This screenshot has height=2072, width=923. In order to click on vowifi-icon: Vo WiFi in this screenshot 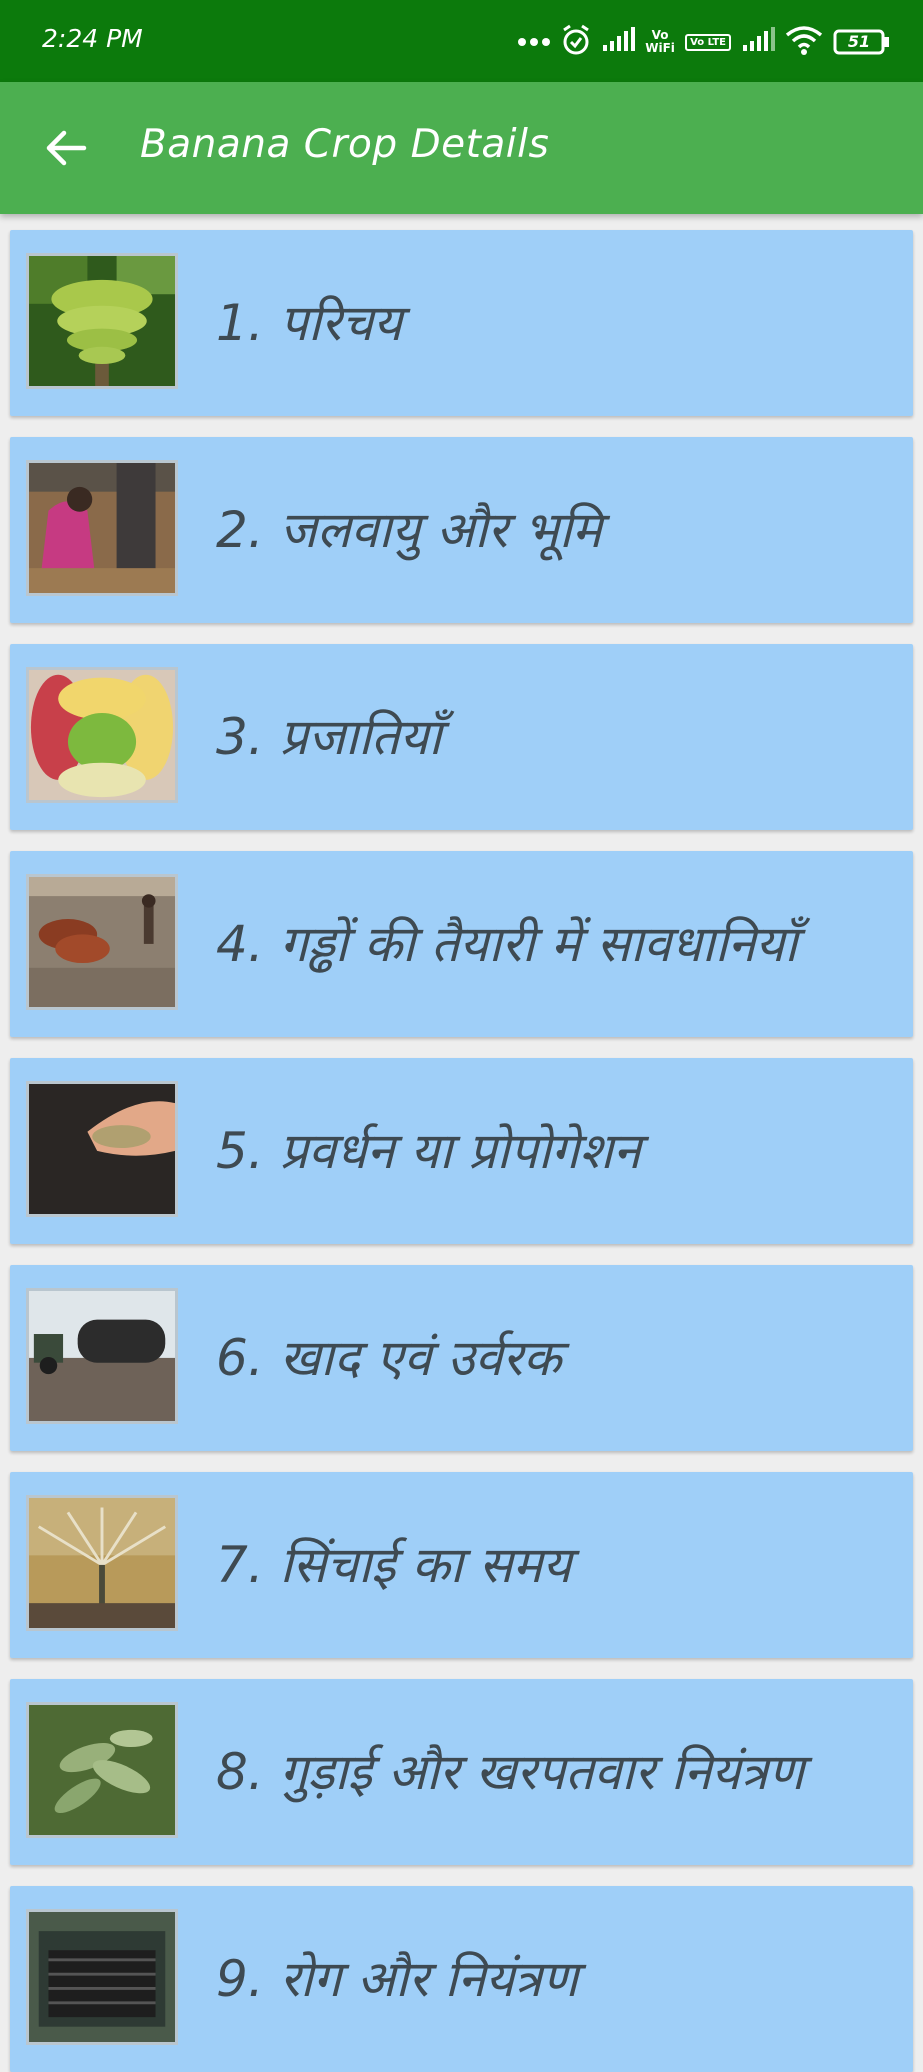, I will do `click(660, 41)`.